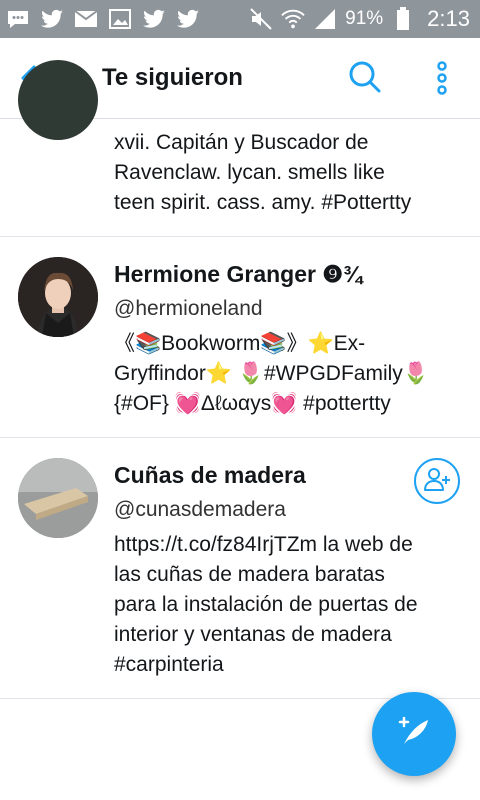  What do you see at coordinates (293, 19) in the screenshot?
I see `wifi-icon` at bounding box center [293, 19].